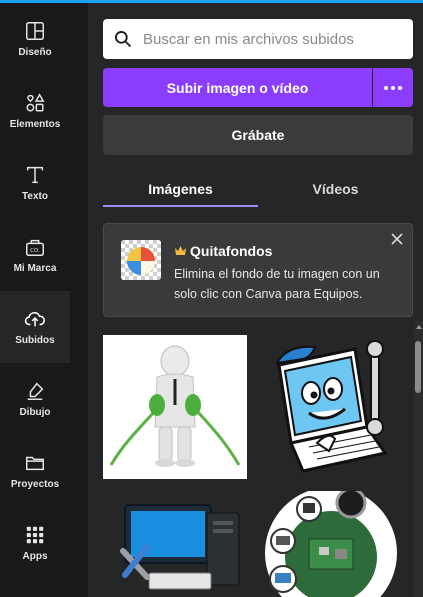  I want to click on draw-pen-icon, so click(35, 391).